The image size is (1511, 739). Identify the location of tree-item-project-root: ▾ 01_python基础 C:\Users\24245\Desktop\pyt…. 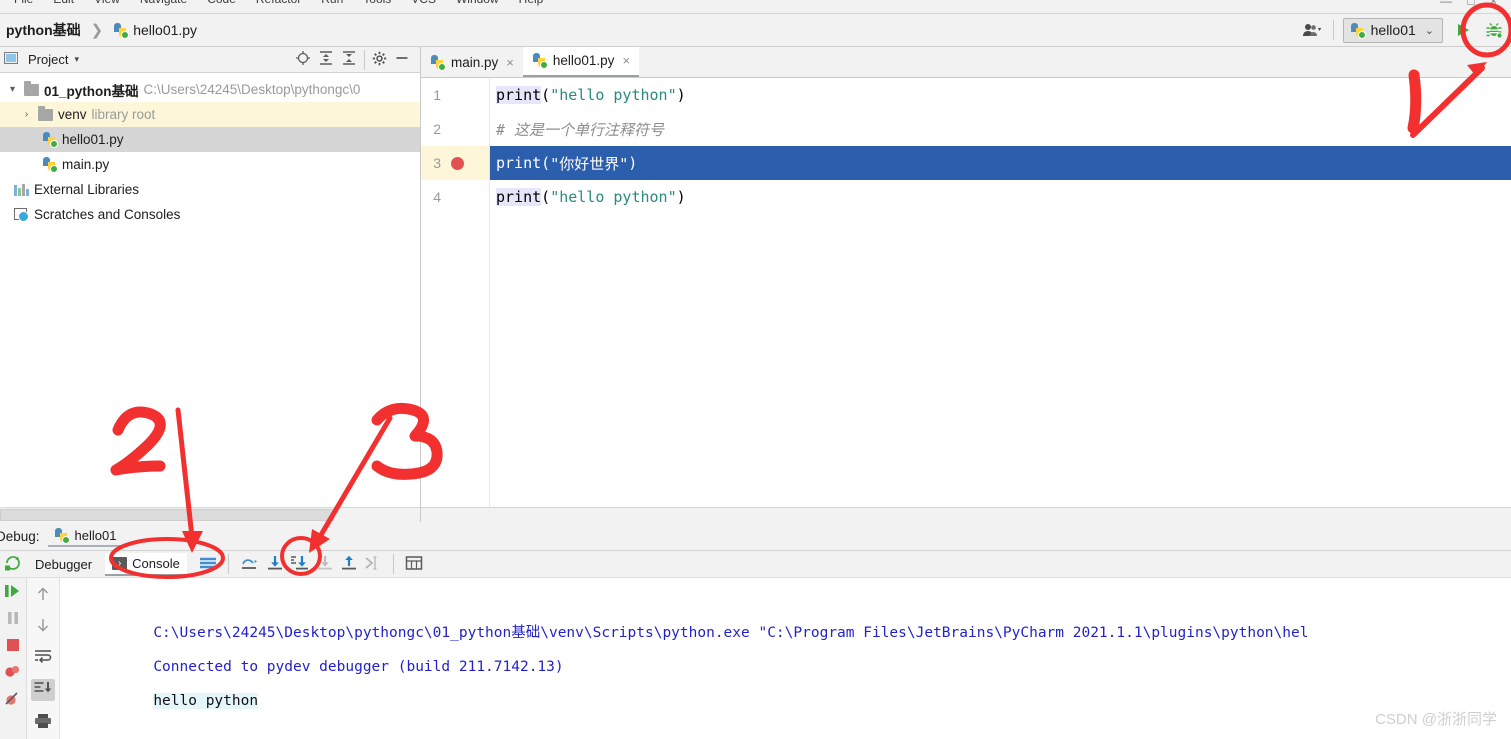
(210, 89).